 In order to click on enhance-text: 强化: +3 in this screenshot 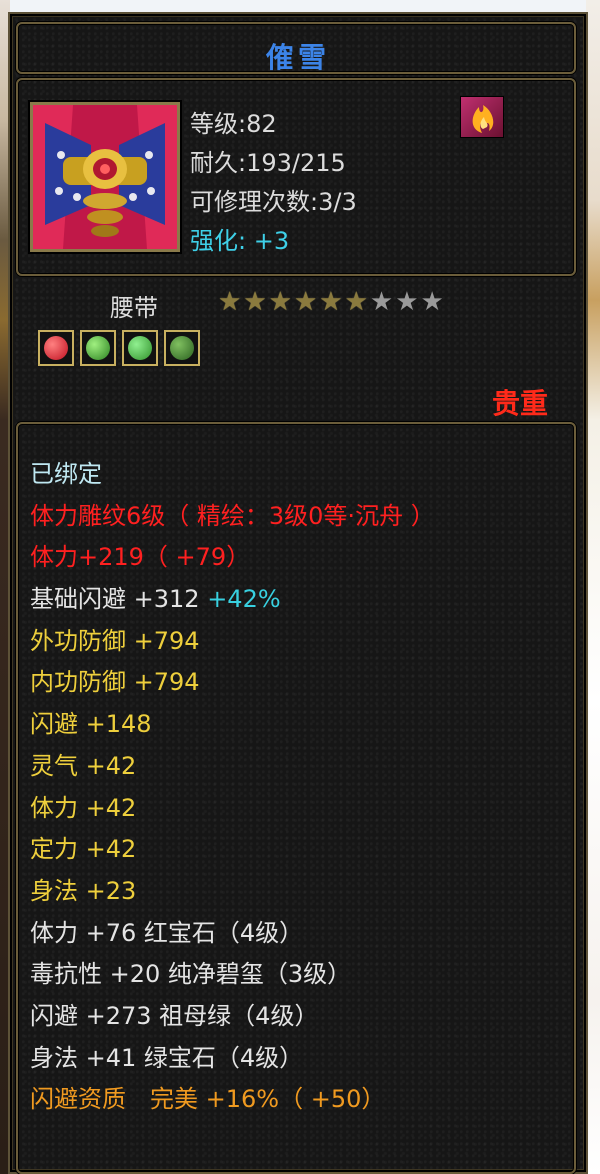, I will do `click(240, 241)`.